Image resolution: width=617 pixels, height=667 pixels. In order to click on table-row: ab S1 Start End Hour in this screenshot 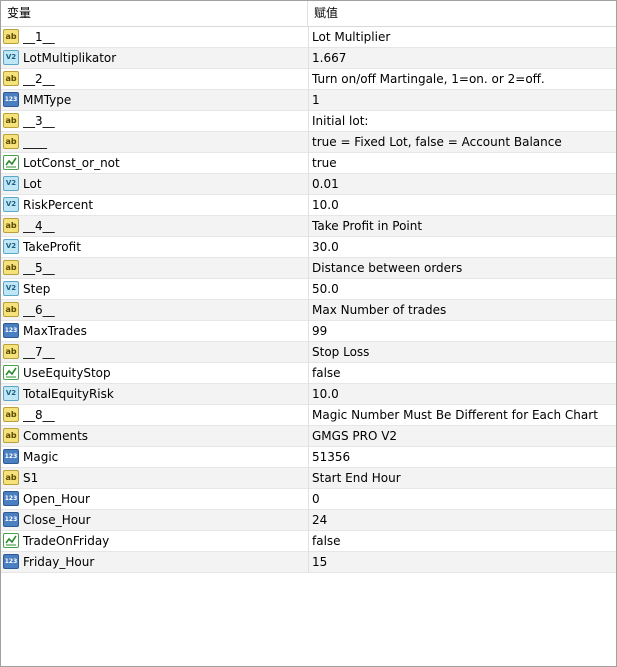, I will do `click(308, 478)`.